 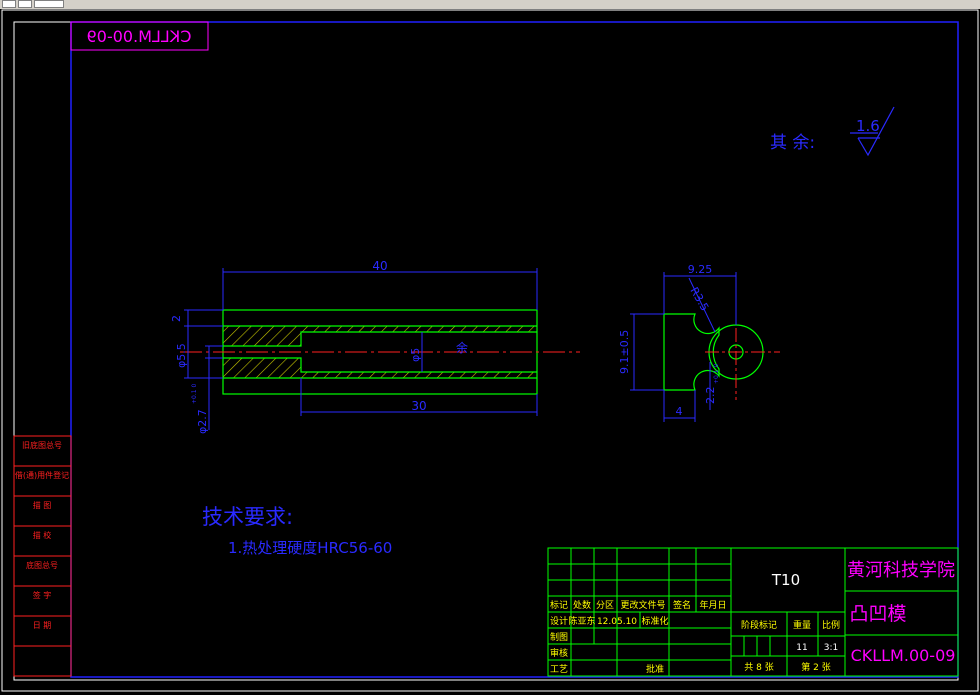 I want to click on tb-h-date: 年月日, so click(x=712, y=605).